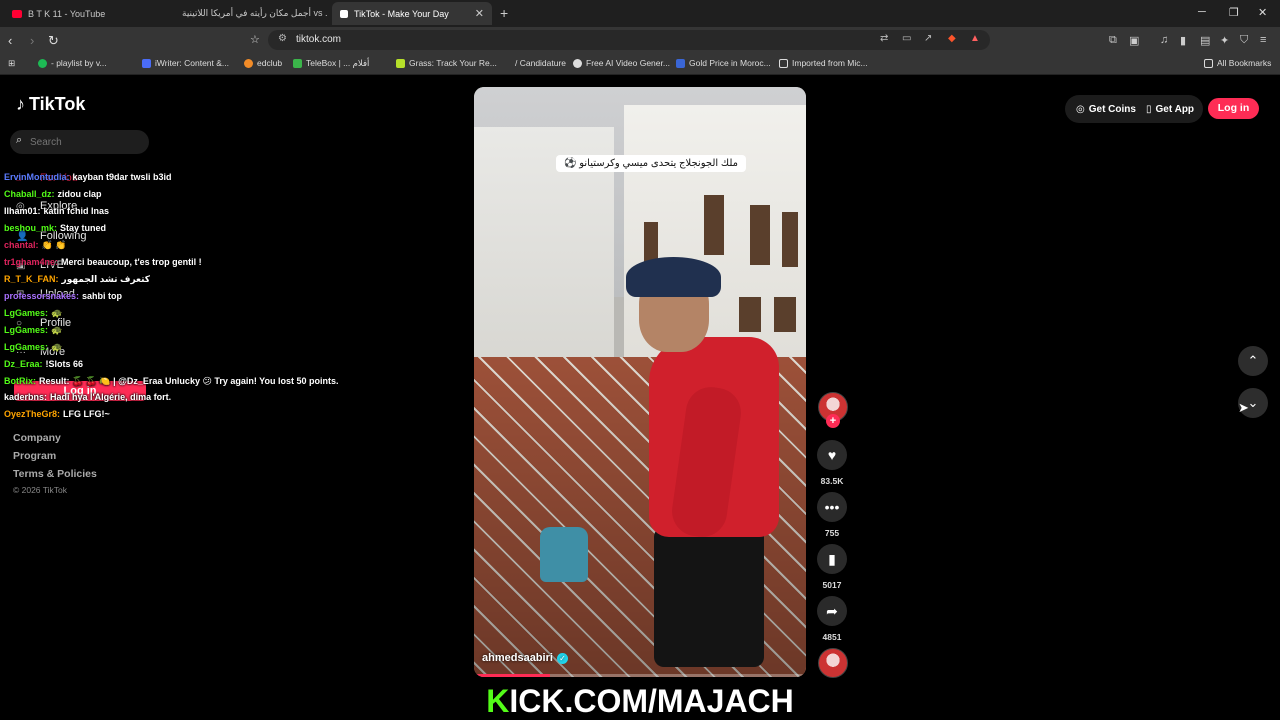 The height and width of the screenshot is (720, 1280). Describe the element at coordinates (50, 104) in the screenshot. I see `tiktok-logo: ♪ TikTok` at that location.